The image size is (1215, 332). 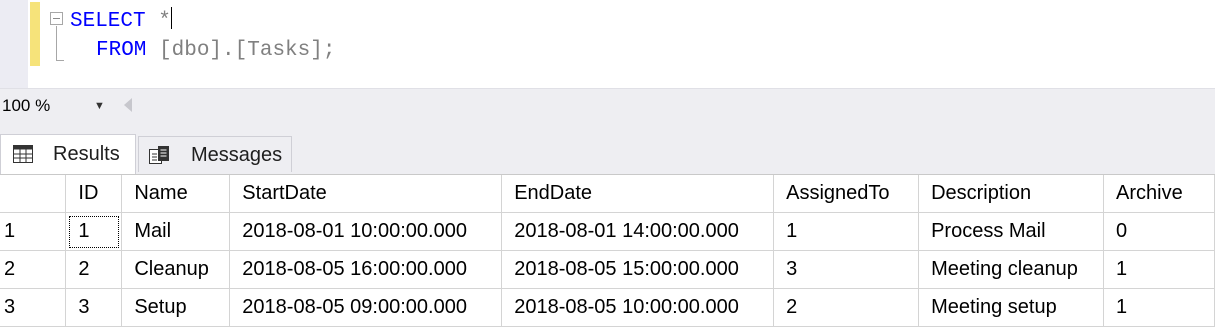 I want to click on code-line-1: SELECT *, so click(x=121, y=20).